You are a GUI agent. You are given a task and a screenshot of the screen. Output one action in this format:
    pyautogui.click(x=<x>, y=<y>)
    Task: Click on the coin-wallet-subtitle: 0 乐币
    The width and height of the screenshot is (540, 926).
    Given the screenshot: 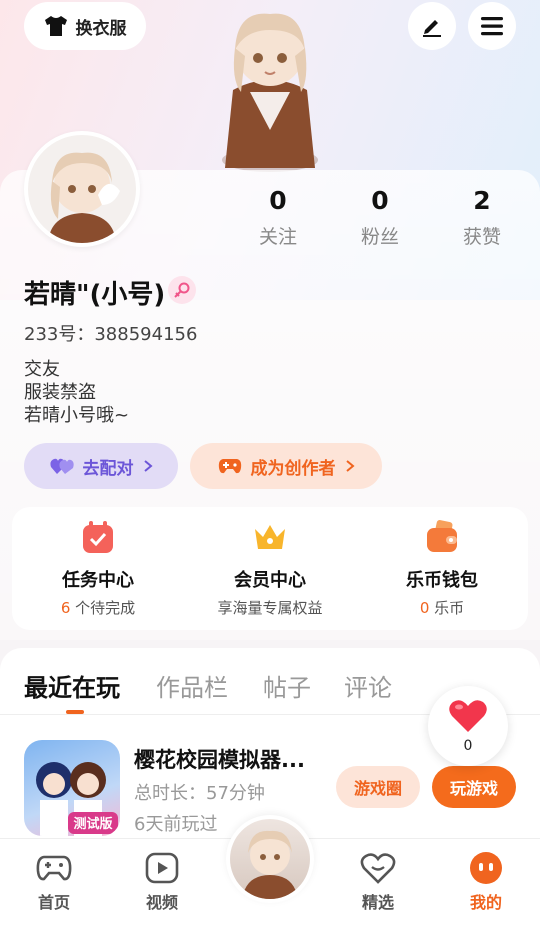 What is the action you would take?
    pyautogui.click(x=442, y=607)
    